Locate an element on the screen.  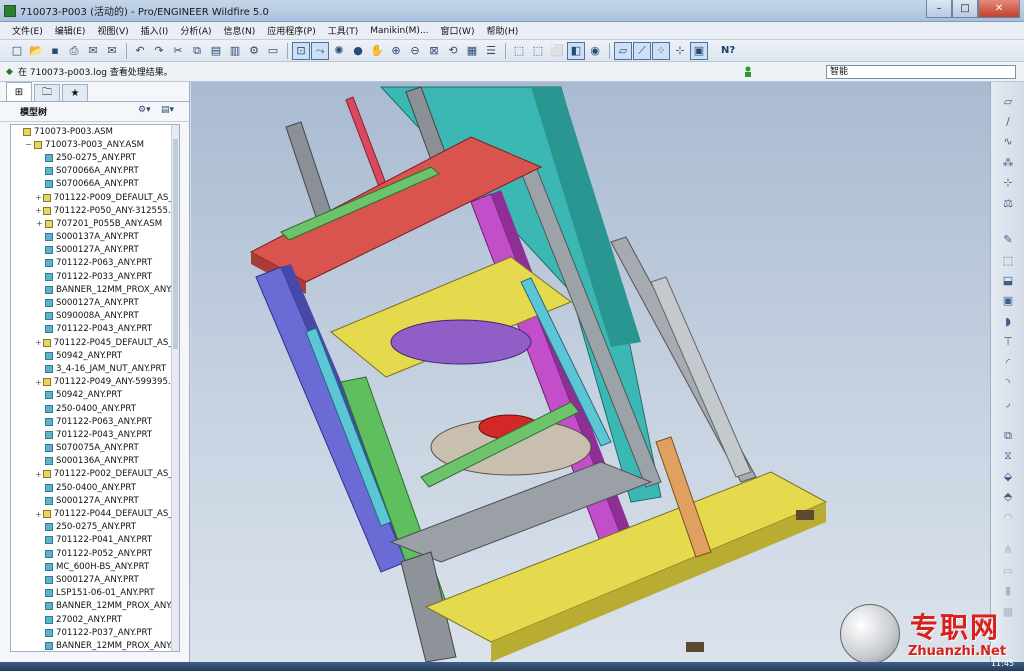
tree-row: S000137A_ANY.PRT is located at coordinates (95, 237).